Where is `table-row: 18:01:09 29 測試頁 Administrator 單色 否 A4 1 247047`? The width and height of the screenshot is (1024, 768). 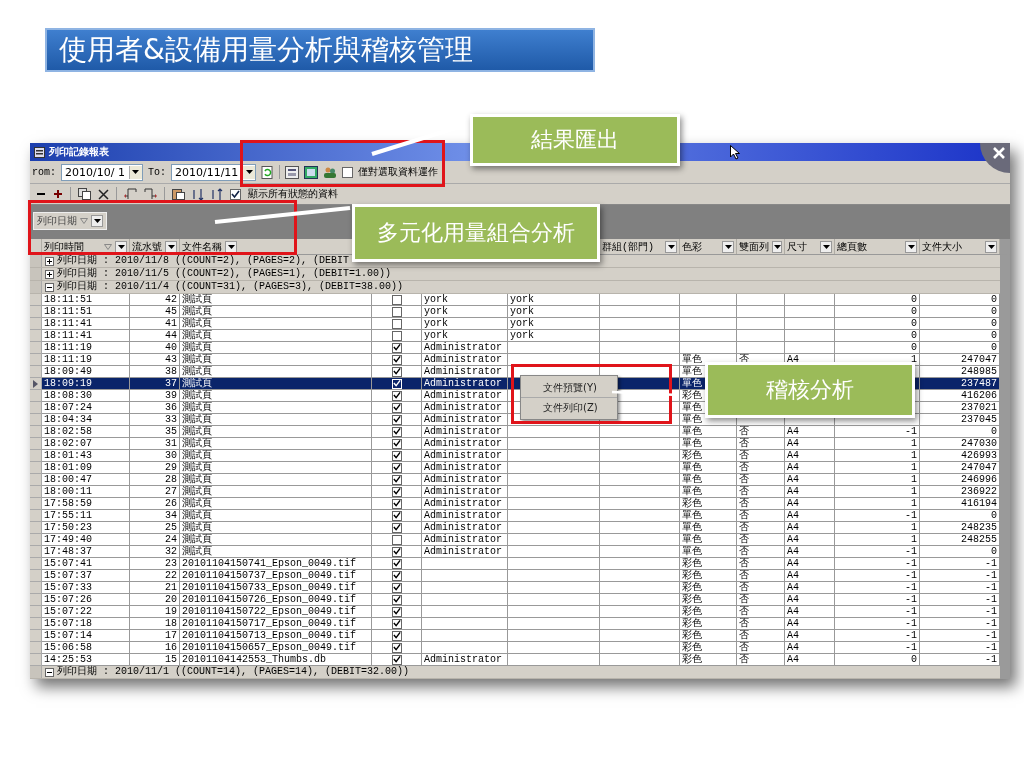
table-row: 18:01:09 29 測試頁 Administrator 單色 否 A4 1 247047 is located at coordinates (515, 468).